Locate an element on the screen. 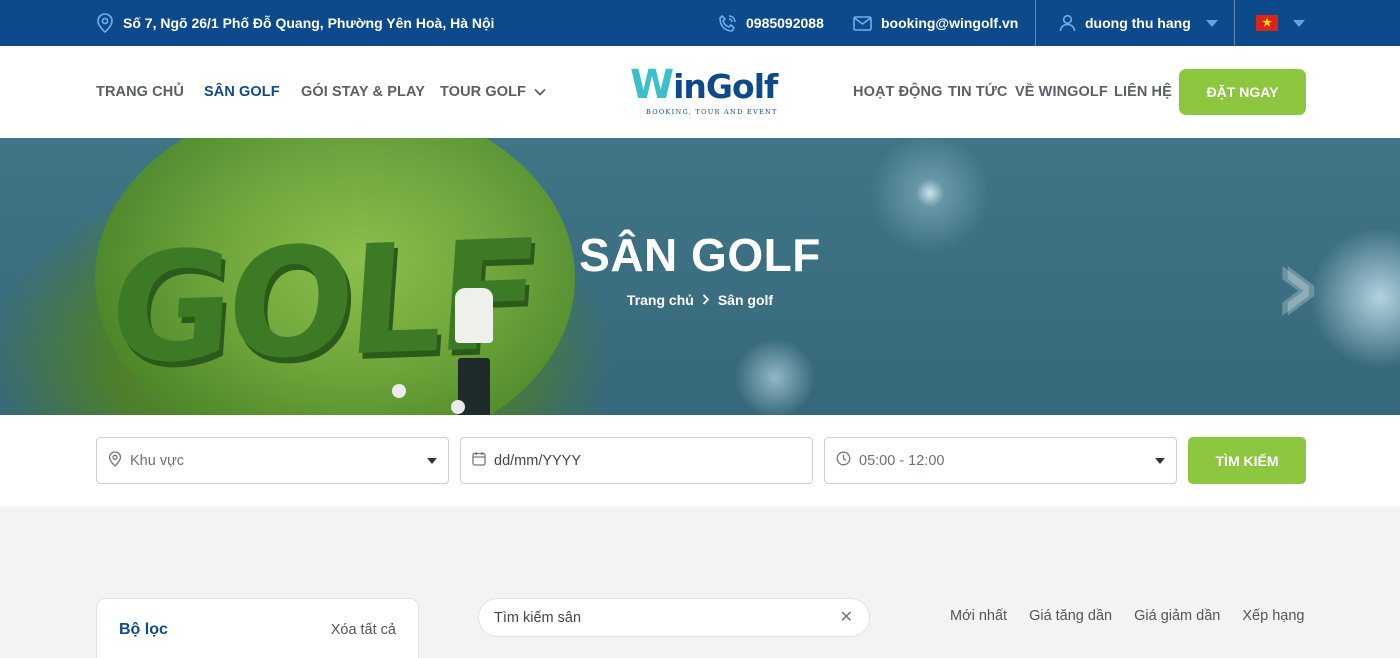 This screenshot has width=1400, height=658. wingolf-logo: WinGolf BOOKING, TOUR AND EVENT is located at coordinates (704, 92).